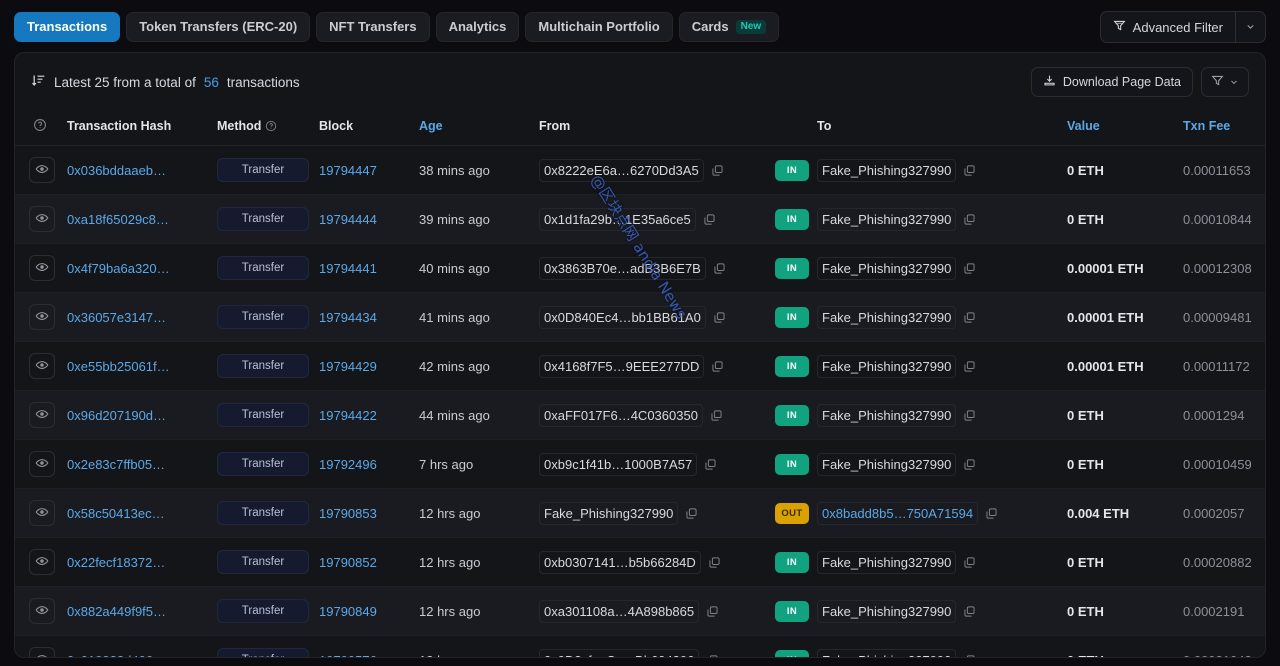 This screenshot has height=666, width=1280. Describe the element at coordinates (211, 82) in the screenshot. I see `total-transactions-count: 56` at that location.